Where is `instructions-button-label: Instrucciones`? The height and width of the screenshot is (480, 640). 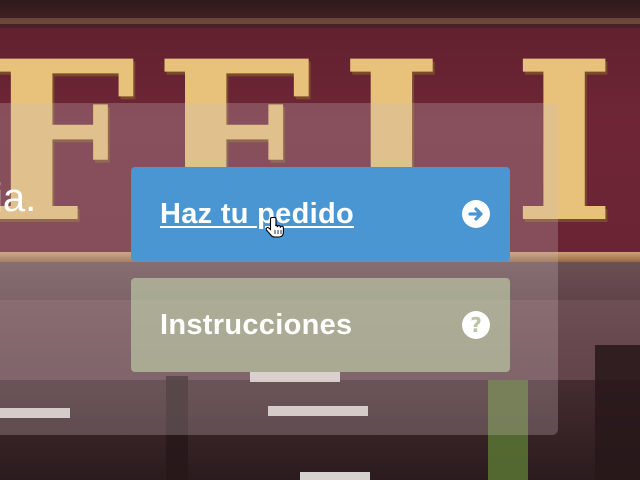
instructions-button-label: Instrucciones is located at coordinates (256, 324).